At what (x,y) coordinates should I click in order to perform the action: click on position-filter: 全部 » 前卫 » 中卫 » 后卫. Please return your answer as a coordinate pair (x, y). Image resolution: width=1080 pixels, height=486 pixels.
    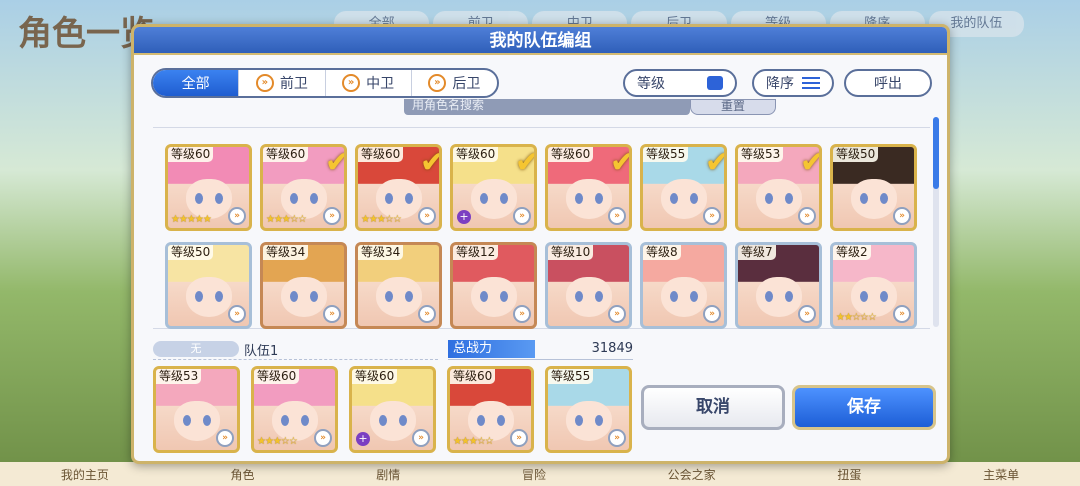
    Looking at the image, I should click on (325, 83).